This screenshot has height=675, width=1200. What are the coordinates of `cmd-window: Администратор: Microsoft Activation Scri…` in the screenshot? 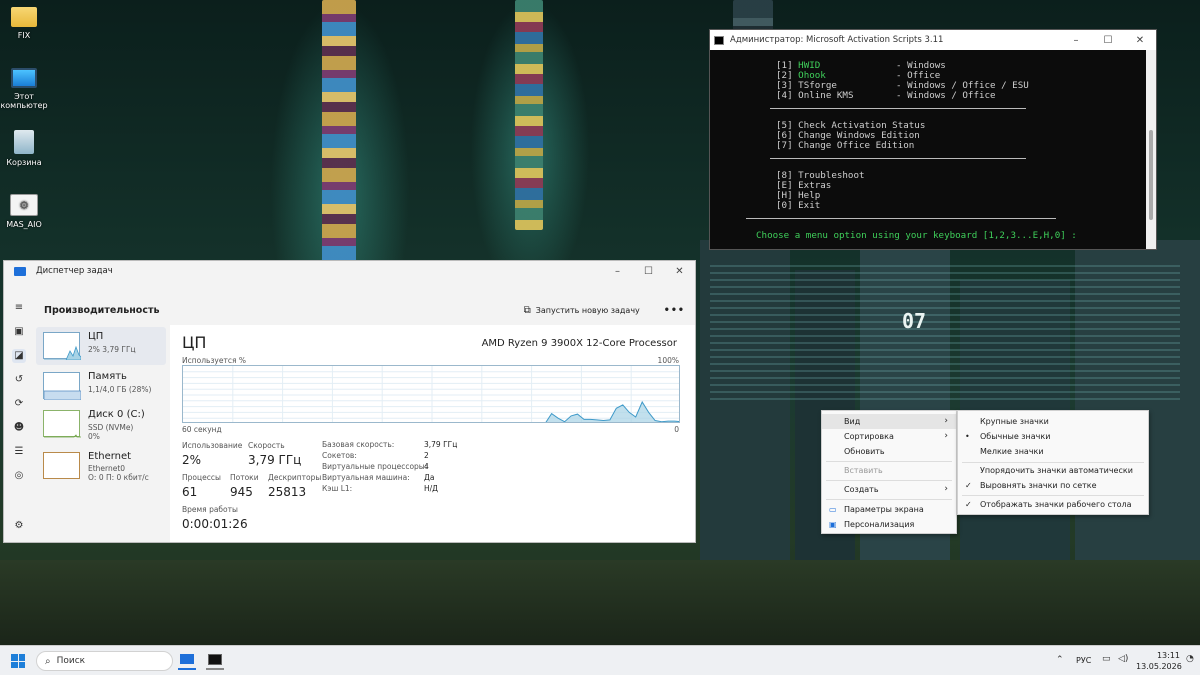 It's located at (933, 139).